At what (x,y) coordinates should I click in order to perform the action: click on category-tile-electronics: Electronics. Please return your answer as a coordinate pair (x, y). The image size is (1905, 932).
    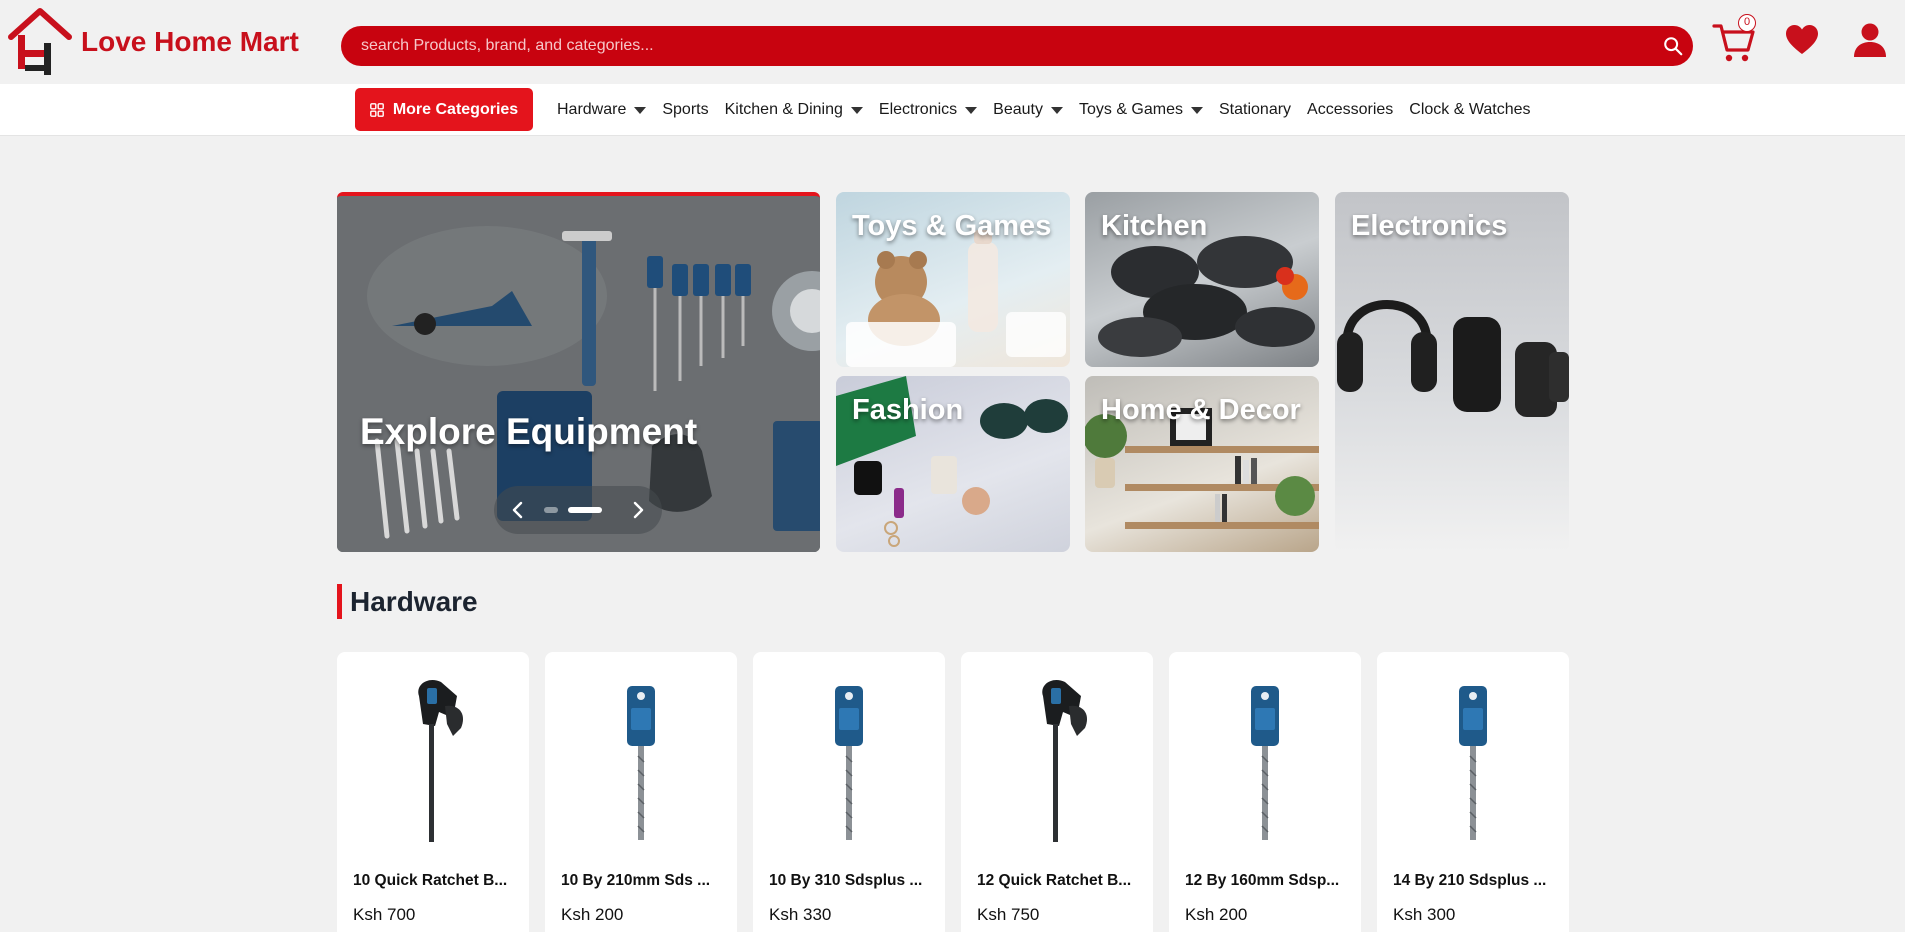
    Looking at the image, I should click on (1452, 372).